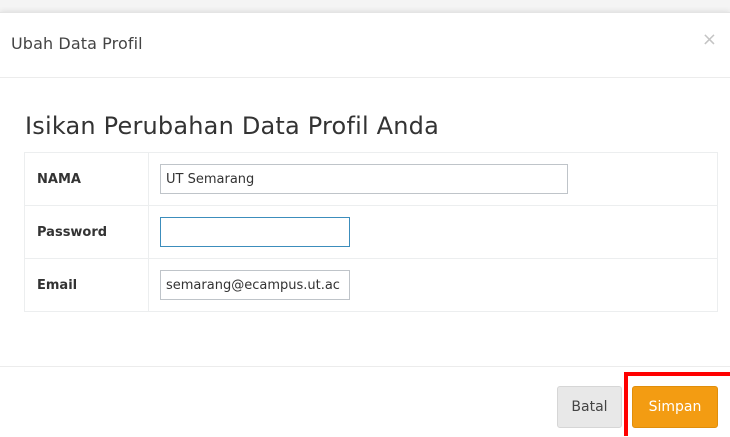  I want to click on cancel-button: Batal, so click(589, 407).